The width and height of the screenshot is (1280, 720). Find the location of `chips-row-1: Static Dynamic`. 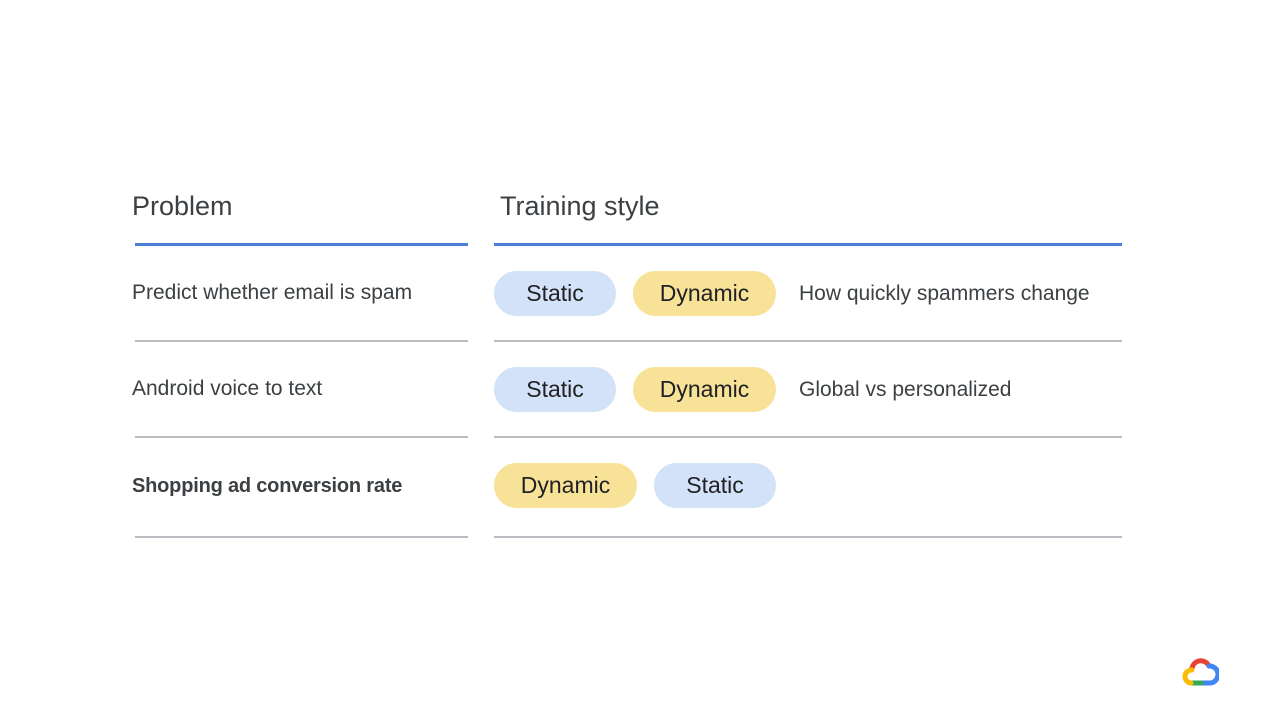

chips-row-1: Static Dynamic is located at coordinates (635, 293).